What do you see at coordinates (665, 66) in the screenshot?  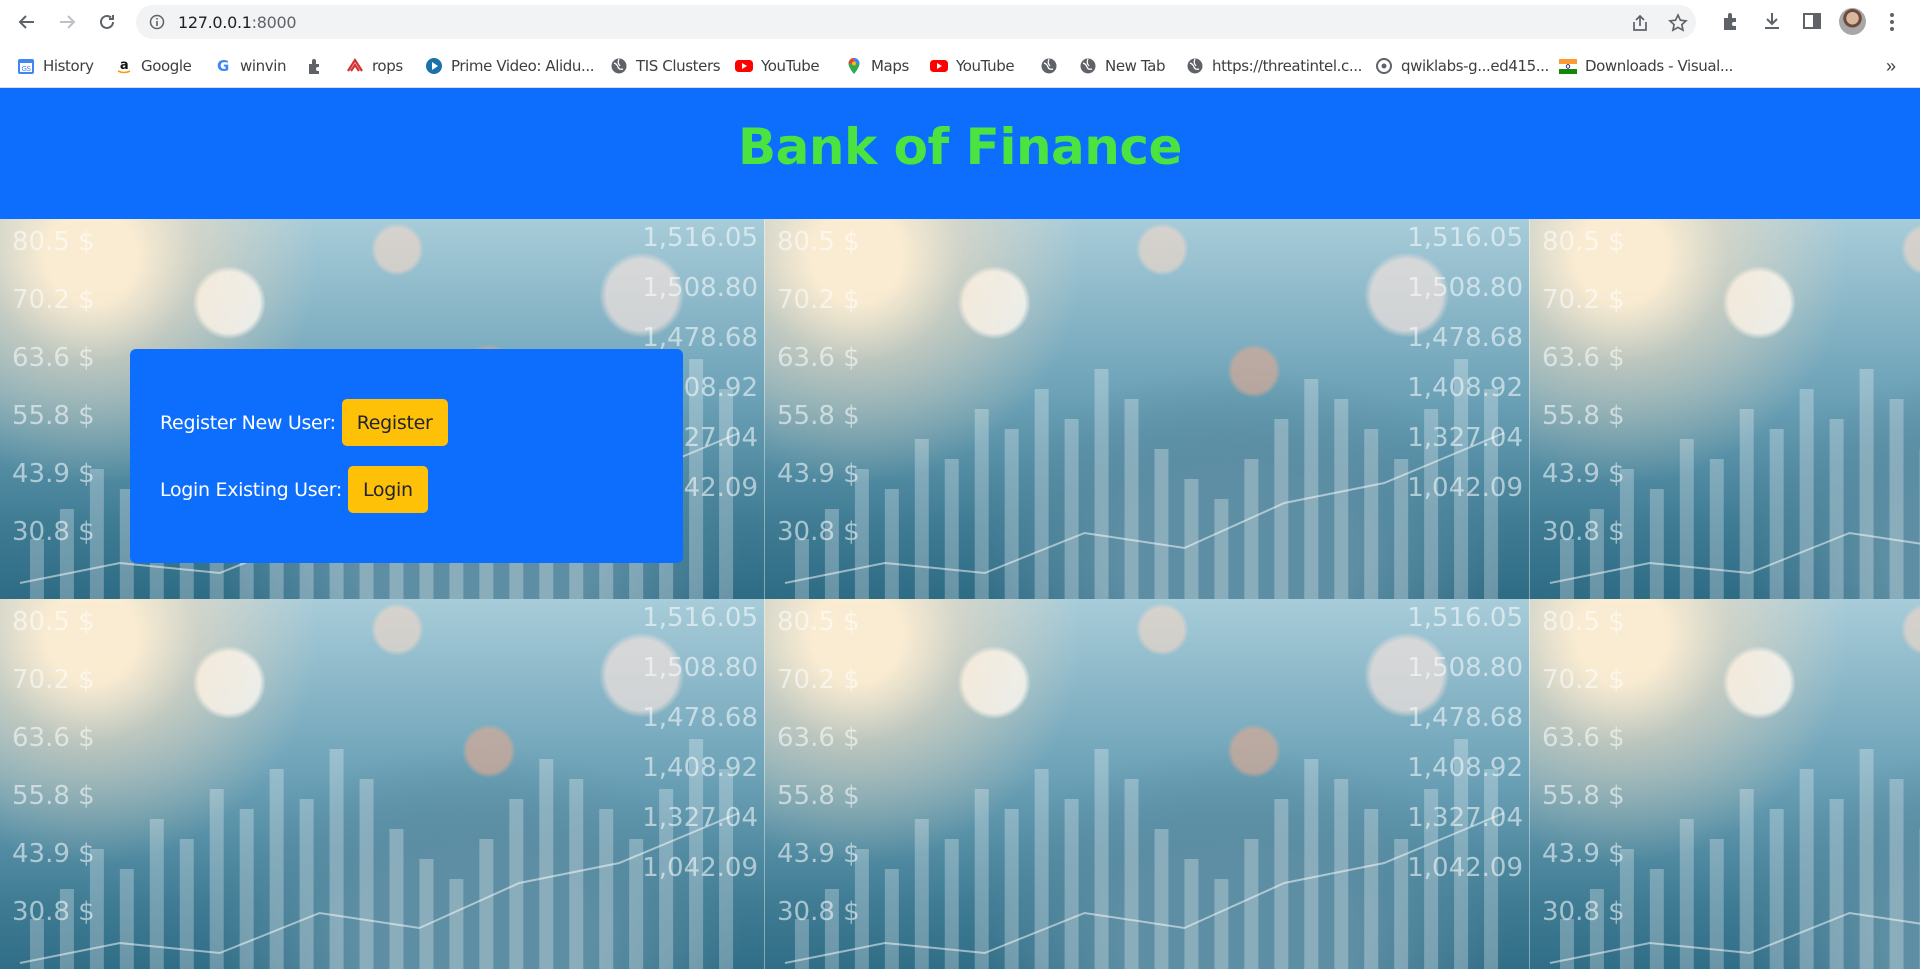 I see `bookmark-tis-clusters: TIS Clusters` at bounding box center [665, 66].